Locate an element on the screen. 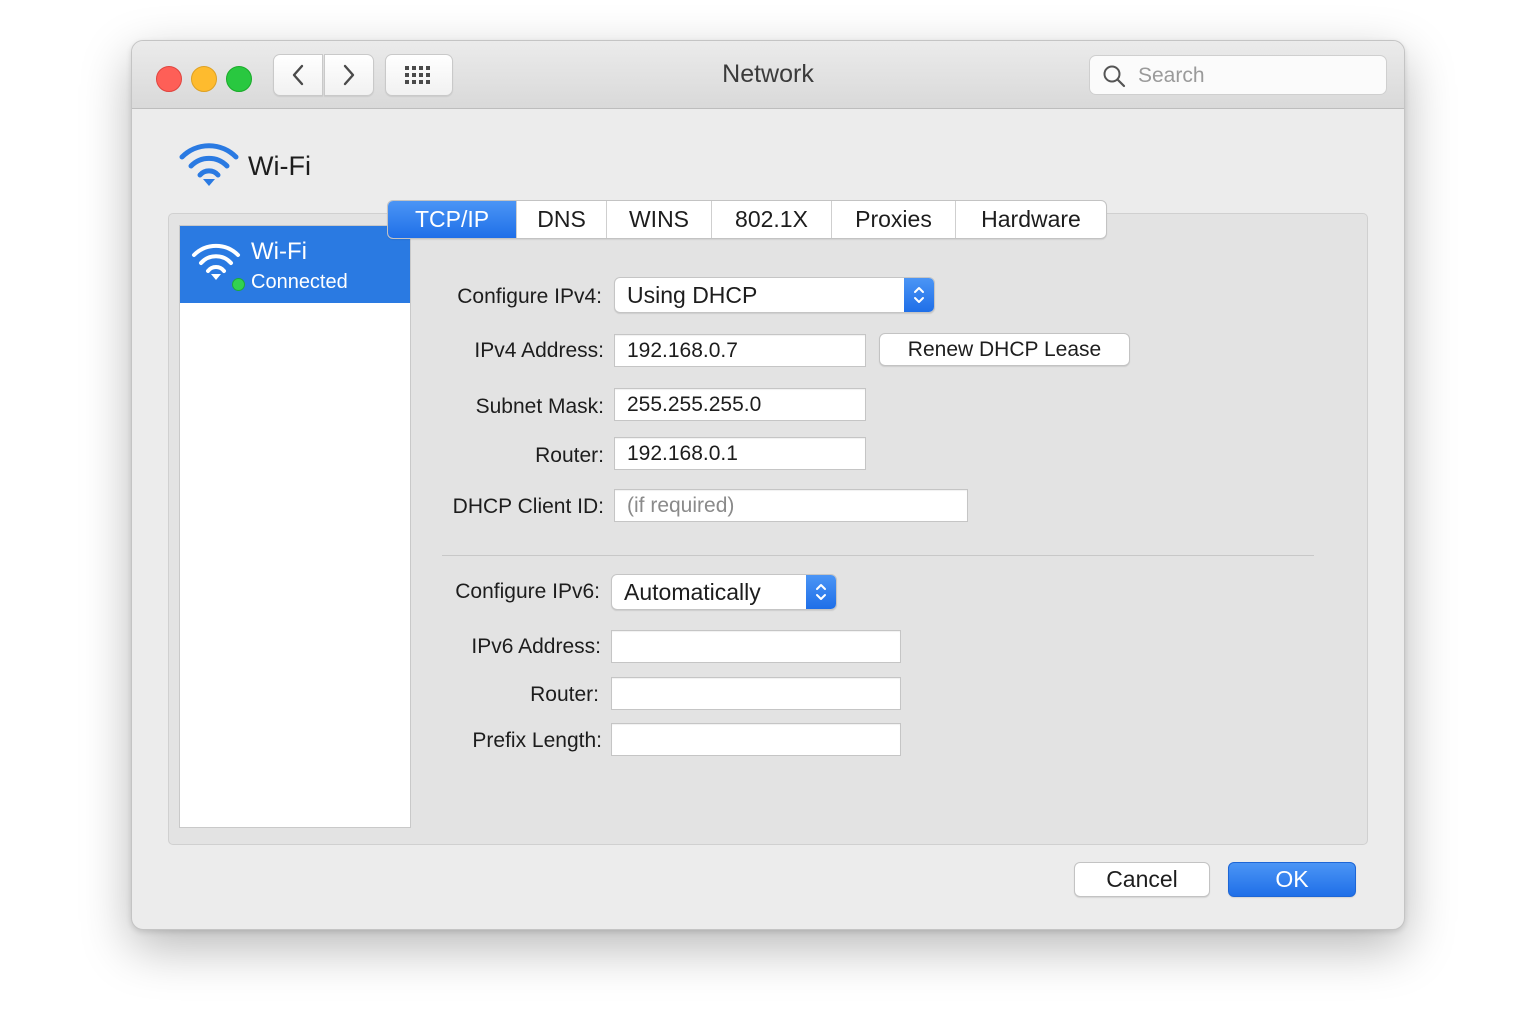 This screenshot has height=1024, width=1536. ipv4-router-label: Router: is located at coordinates (569, 455).